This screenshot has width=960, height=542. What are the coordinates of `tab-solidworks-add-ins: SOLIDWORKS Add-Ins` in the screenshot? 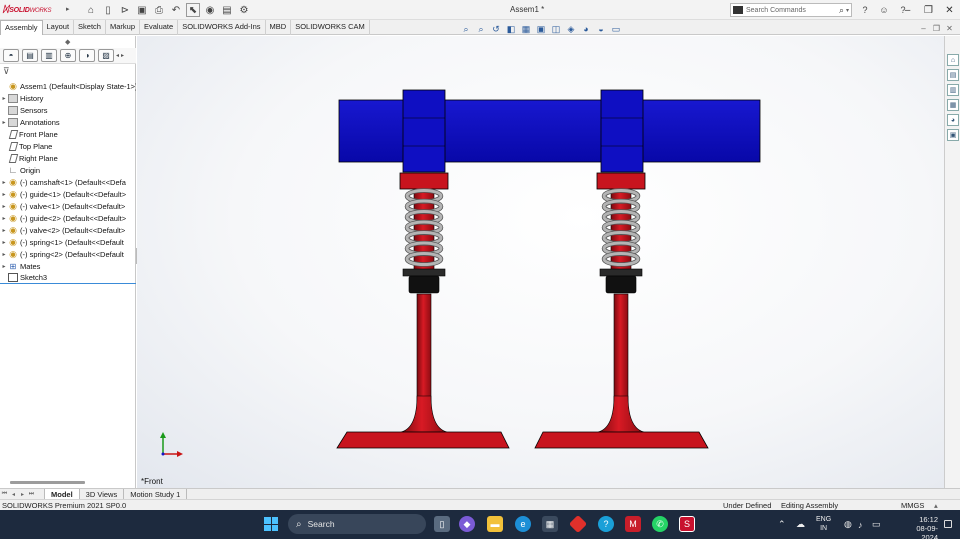 It's located at (222, 27).